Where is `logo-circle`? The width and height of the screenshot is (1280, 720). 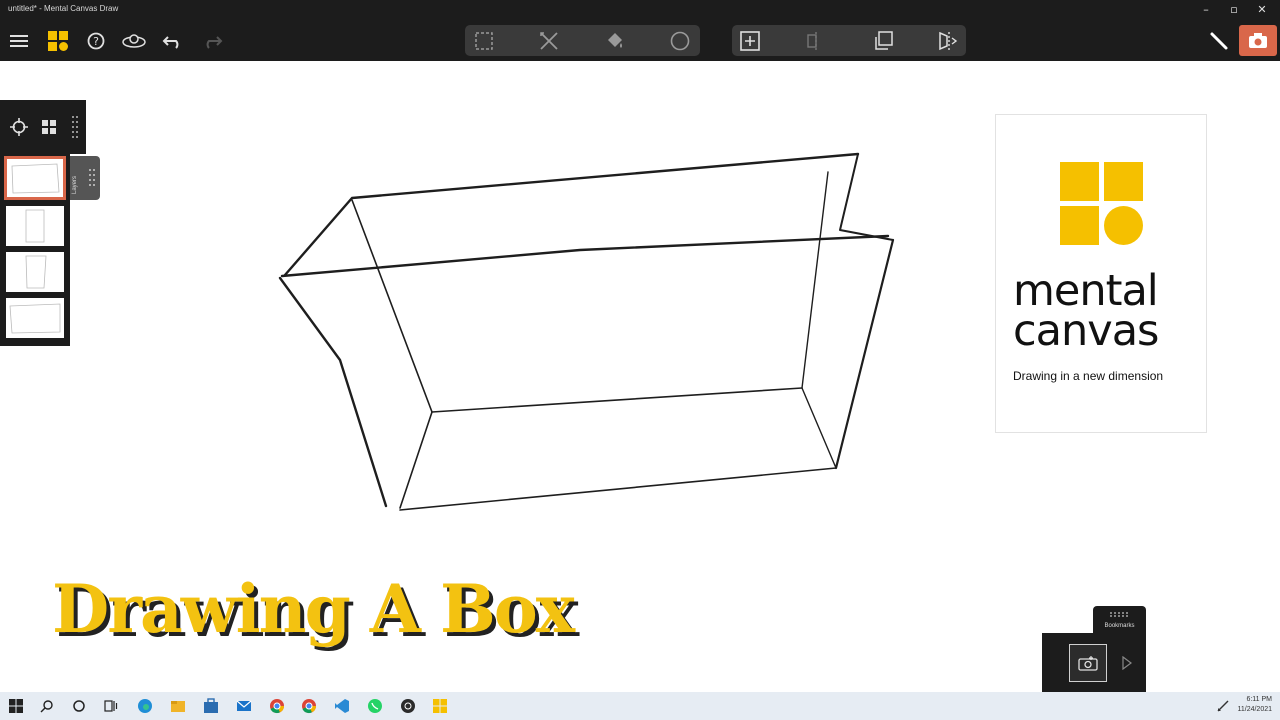
logo-circle is located at coordinates (1123, 225).